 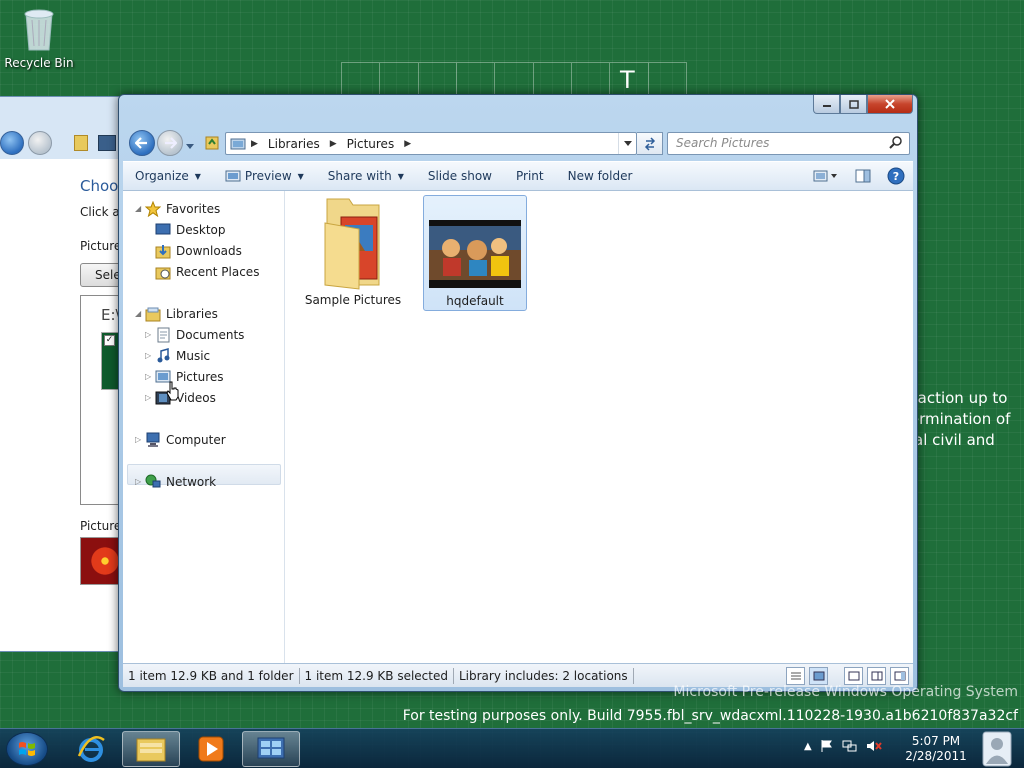 What do you see at coordinates (190, 146) in the screenshot?
I see `recent-pages-dropdown` at bounding box center [190, 146].